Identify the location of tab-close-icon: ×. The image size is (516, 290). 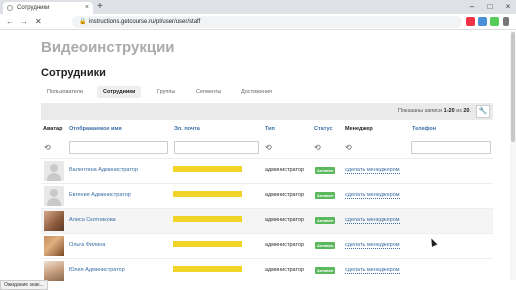
(87, 8).